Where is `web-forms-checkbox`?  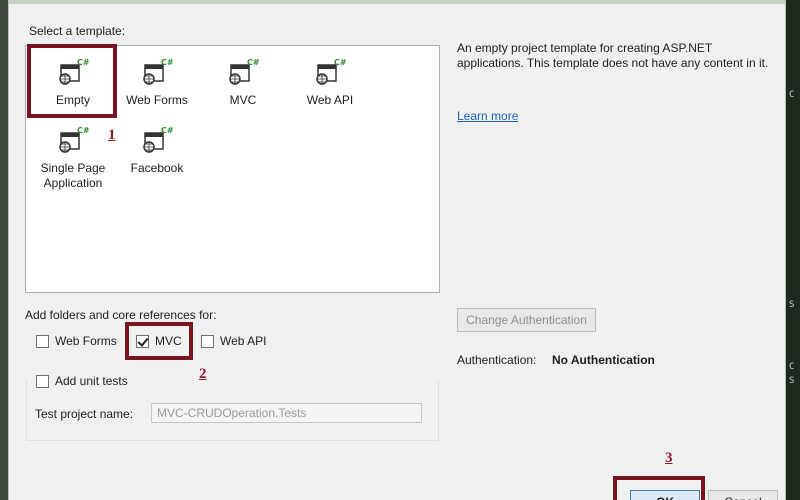 web-forms-checkbox is located at coordinates (42, 341).